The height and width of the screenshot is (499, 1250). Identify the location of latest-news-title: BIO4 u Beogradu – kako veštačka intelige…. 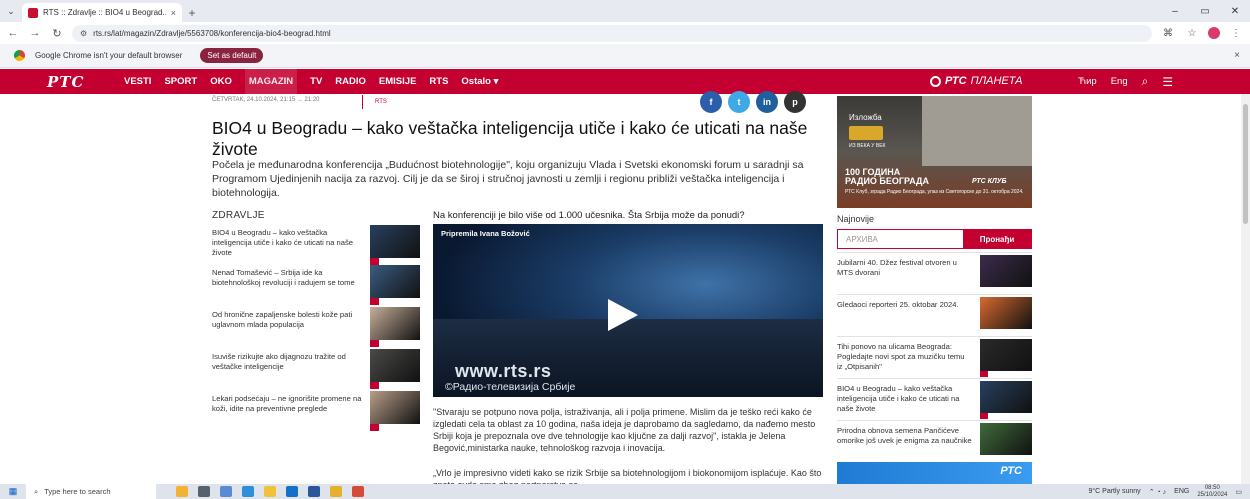
(904, 399).